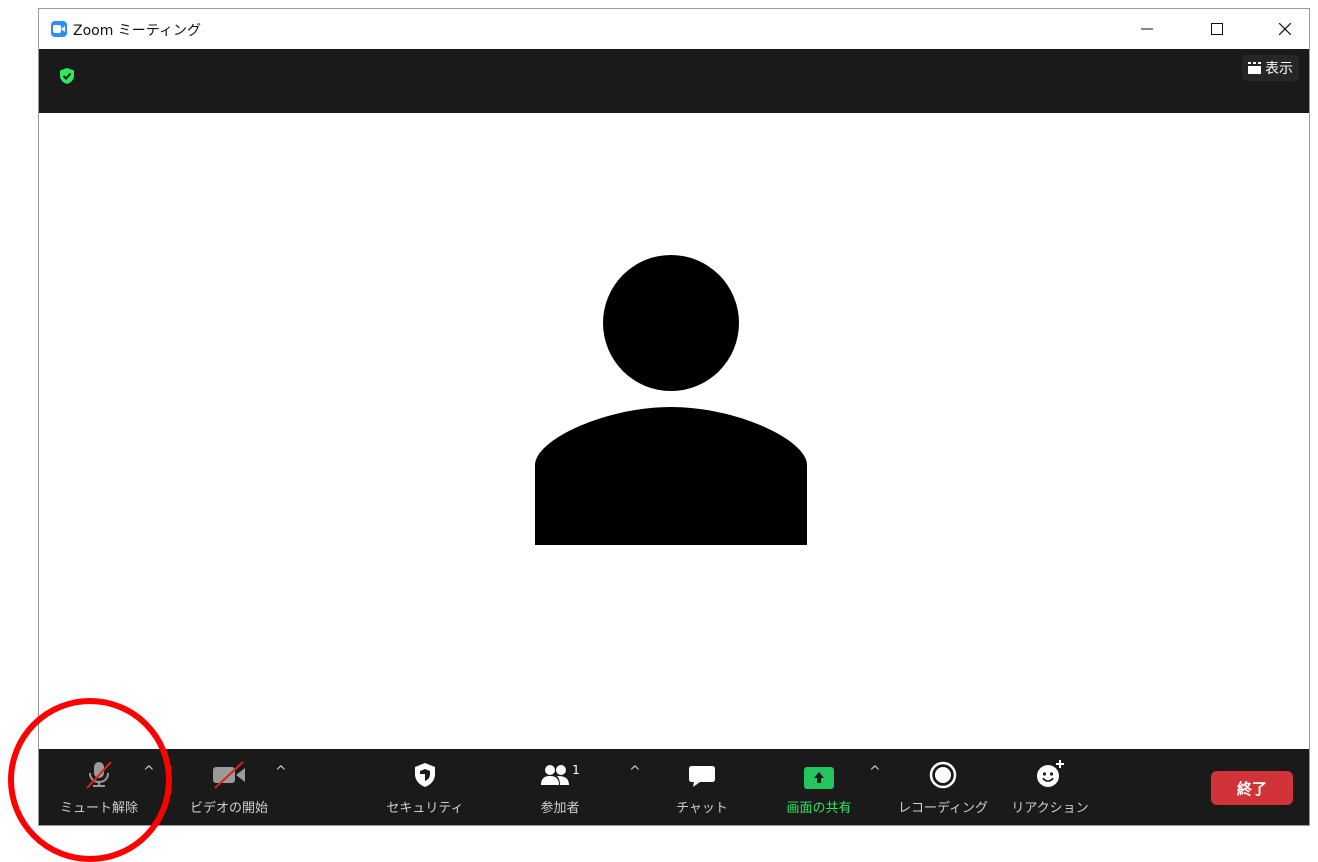  I want to click on record-icon, so click(943, 775).